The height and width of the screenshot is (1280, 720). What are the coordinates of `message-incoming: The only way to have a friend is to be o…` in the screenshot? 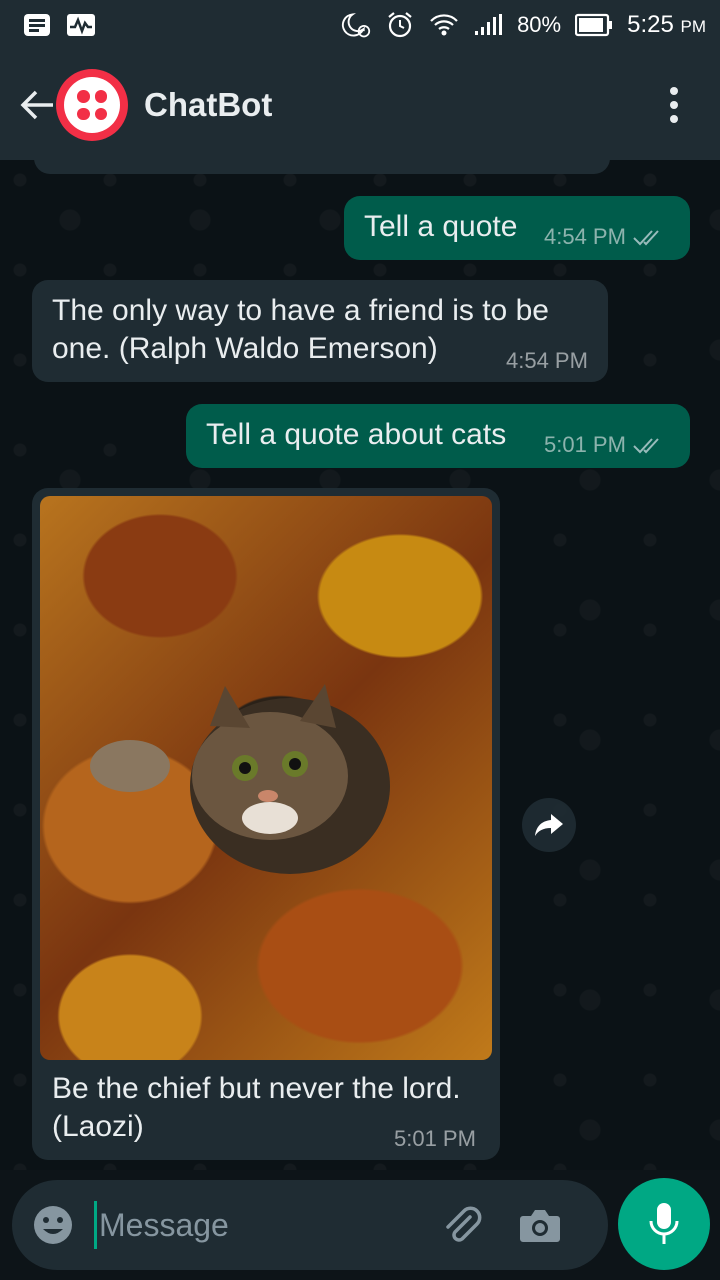 It's located at (320, 331).